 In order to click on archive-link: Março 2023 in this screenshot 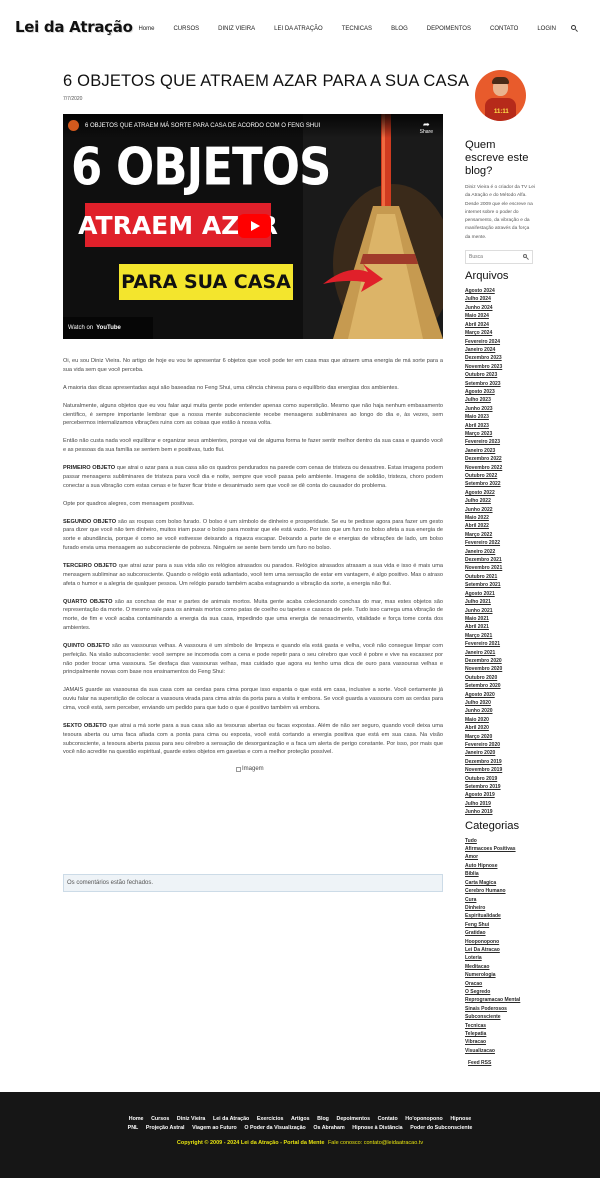, I will do `click(500, 434)`.